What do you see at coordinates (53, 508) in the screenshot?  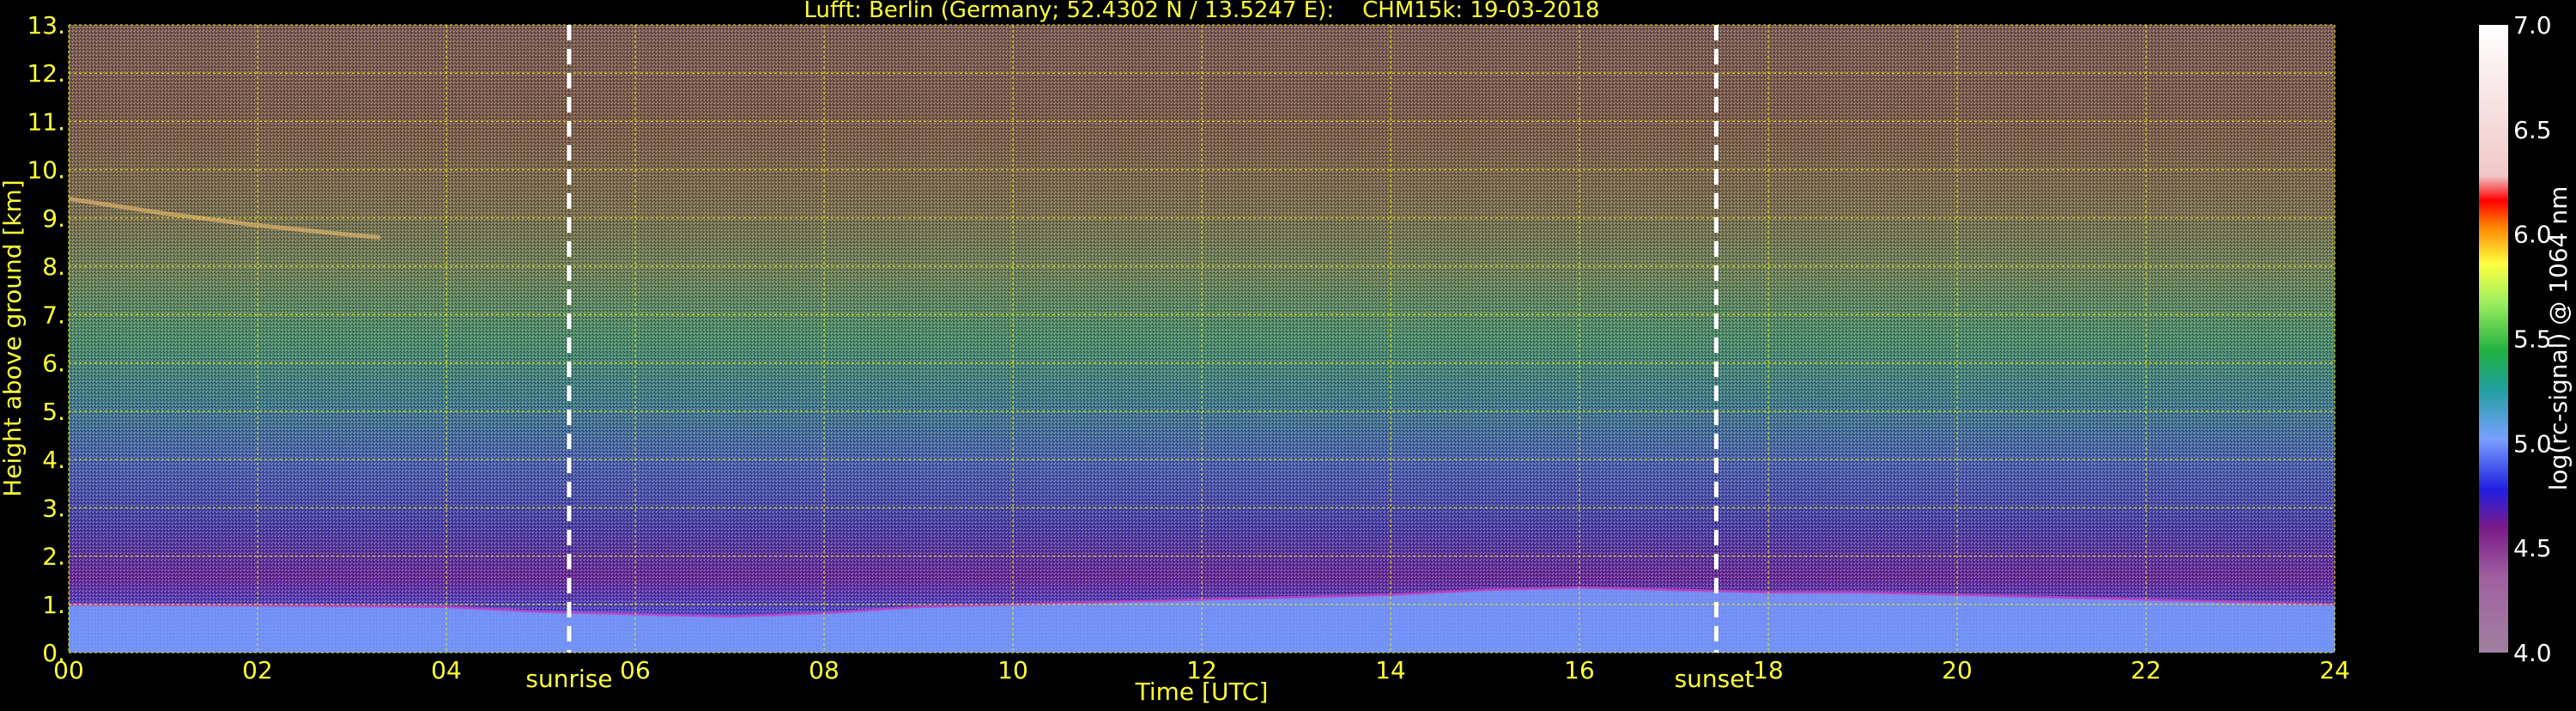 I see `y-tick-label: 3.` at bounding box center [53, 508].